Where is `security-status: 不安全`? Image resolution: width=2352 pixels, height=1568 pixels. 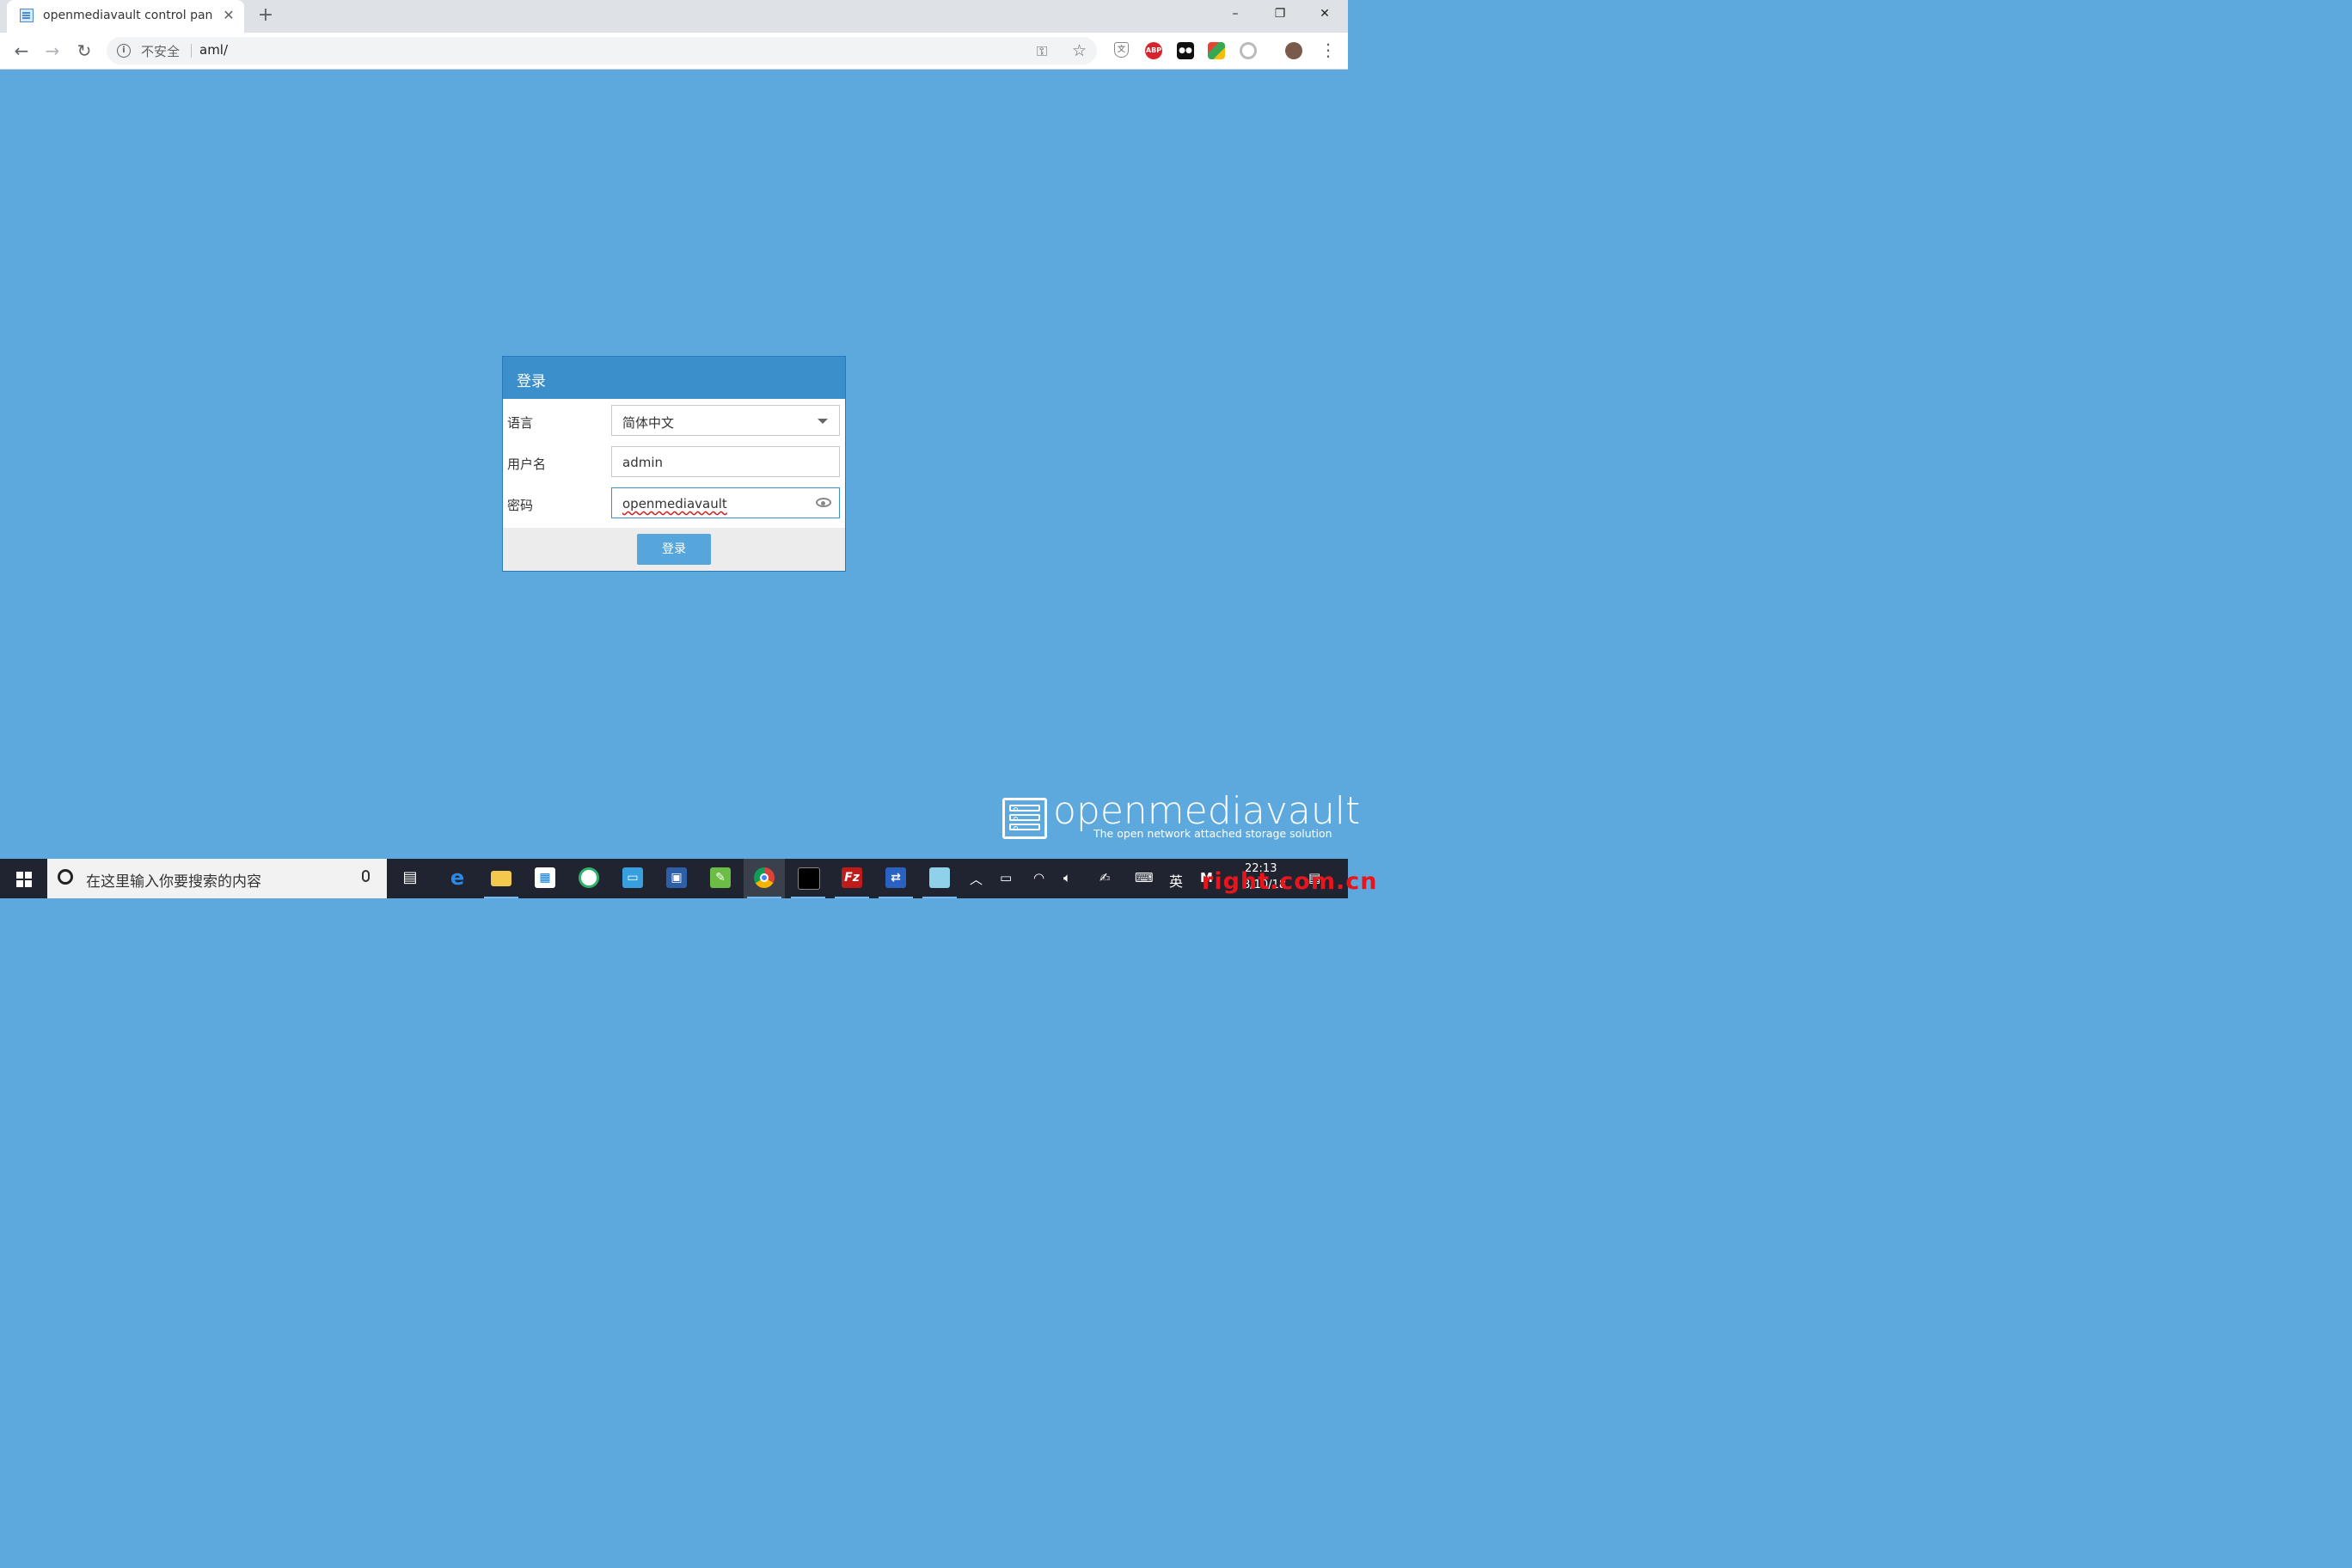
security-status: 不安全 is located at coordinates (161, 51).